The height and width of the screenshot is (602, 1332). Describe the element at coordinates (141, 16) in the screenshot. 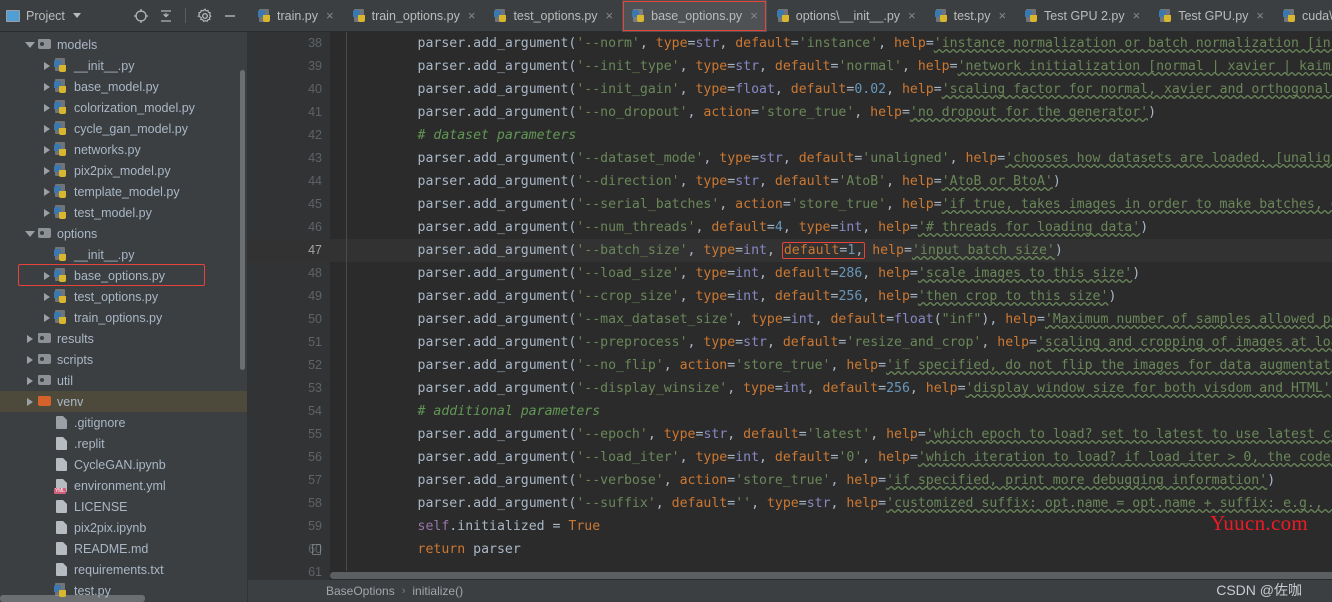

I see `locate-icon` at that location.